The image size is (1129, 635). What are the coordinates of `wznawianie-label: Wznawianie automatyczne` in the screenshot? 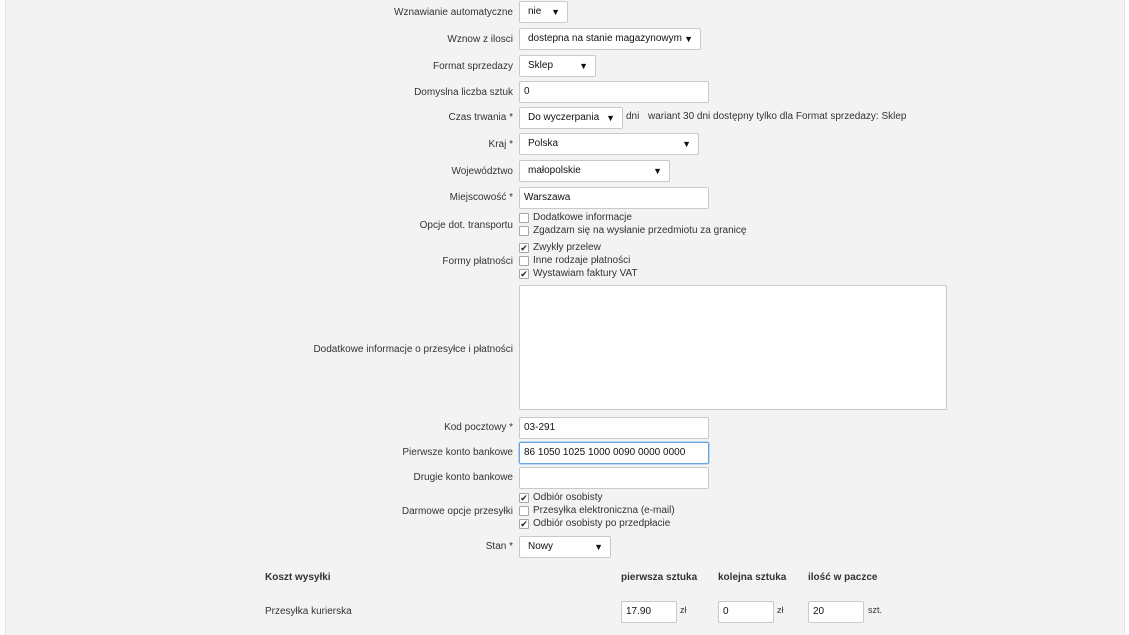 It's located at (453, 12).